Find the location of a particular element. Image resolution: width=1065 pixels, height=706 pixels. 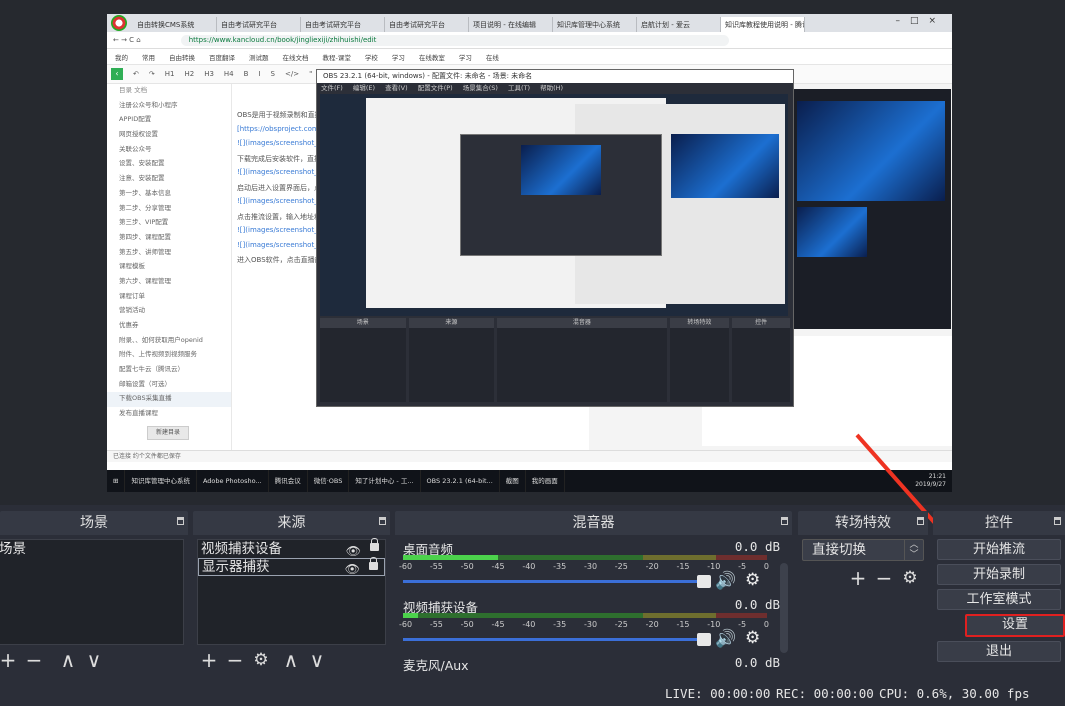

chrome-icon is located at coordinates (119, 23).